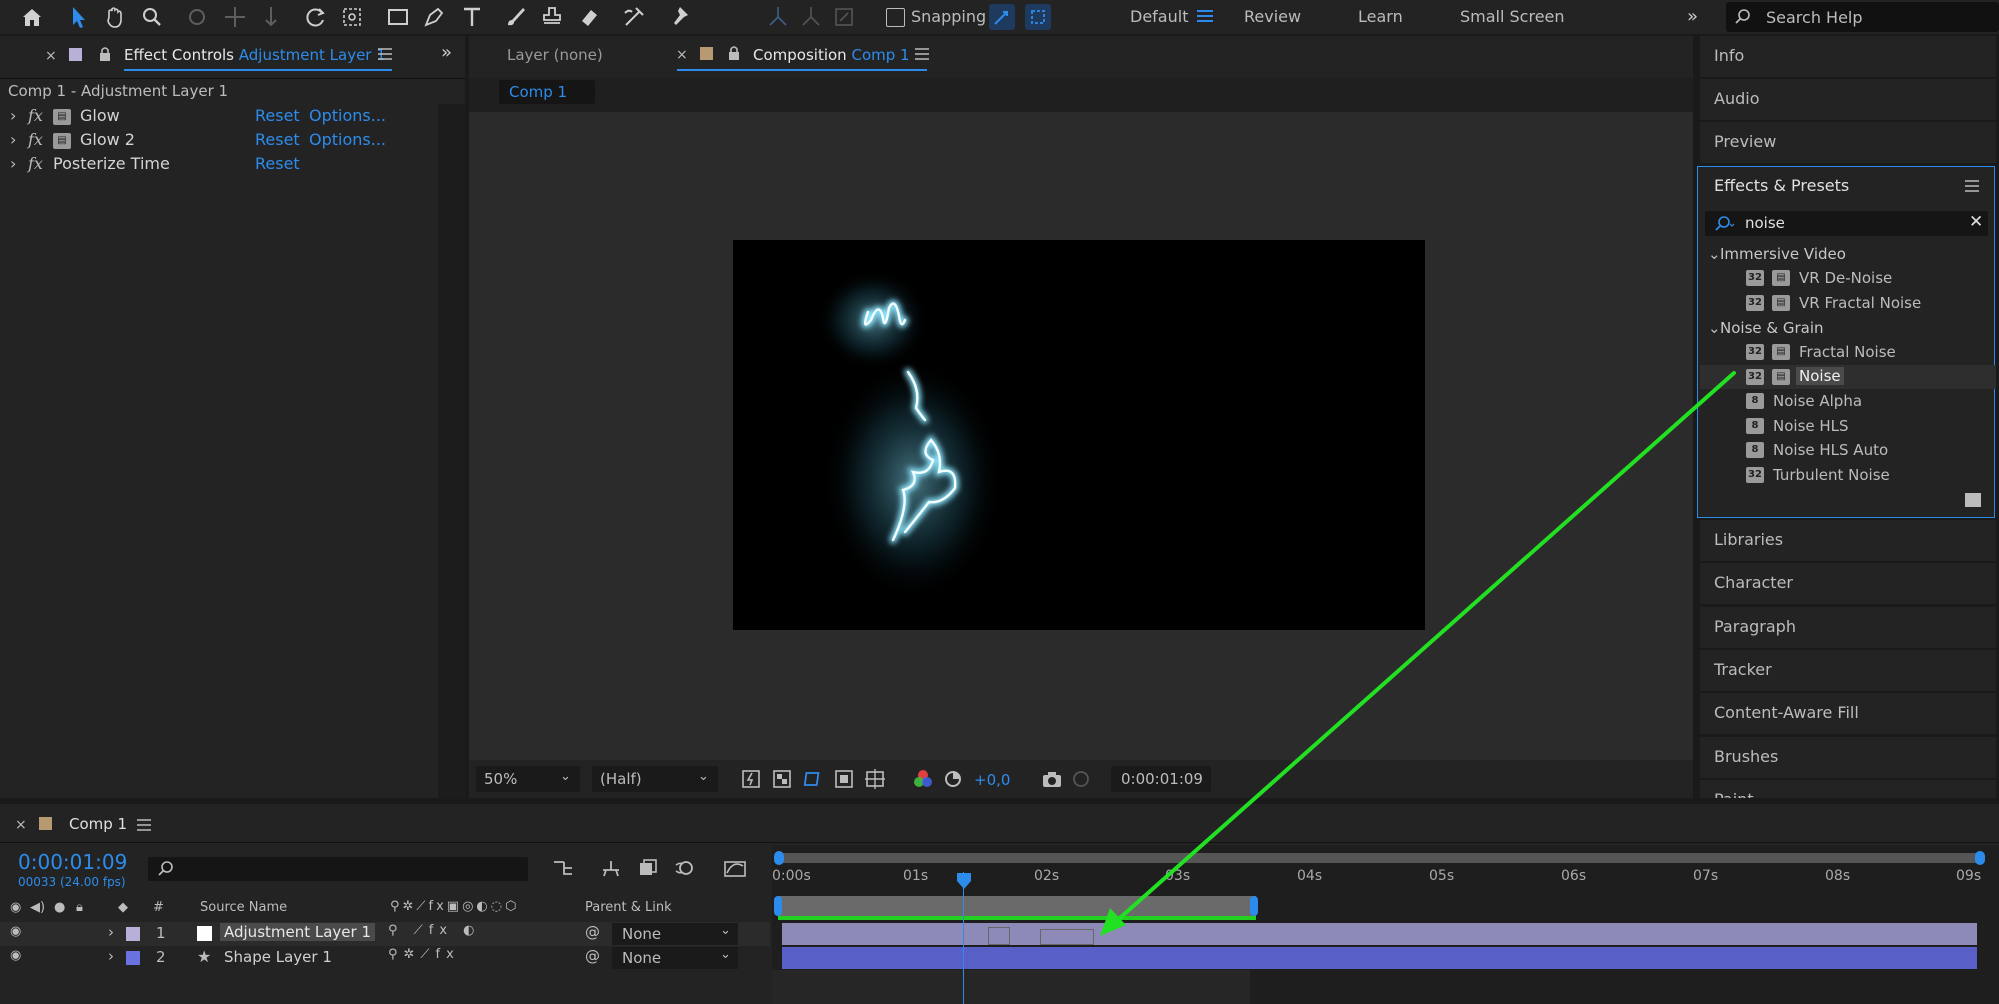 This screenshot has width=1999, height=1004. What do you see at coordinates (223, 164) in the screenshot?
I see `effect-row-posterize-time: › fx Posterize Time Reset` at bounding box center [223, 164].